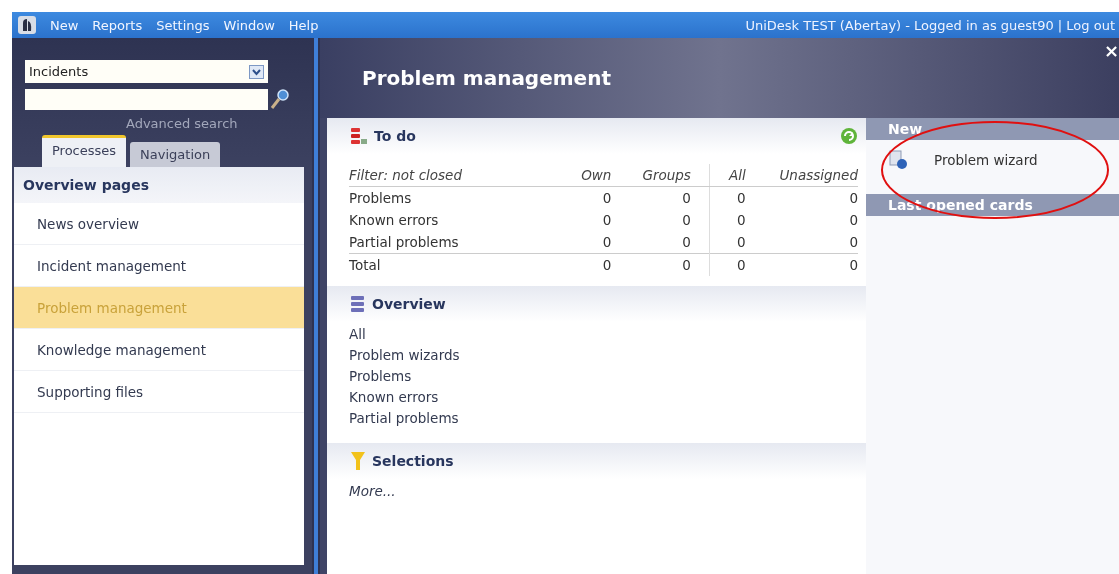 The width and height of the screenshot is (1119, 574). Describe the element at coordinates (159, 224) in the screenshot. I see `nav-item: News overview` at that location.